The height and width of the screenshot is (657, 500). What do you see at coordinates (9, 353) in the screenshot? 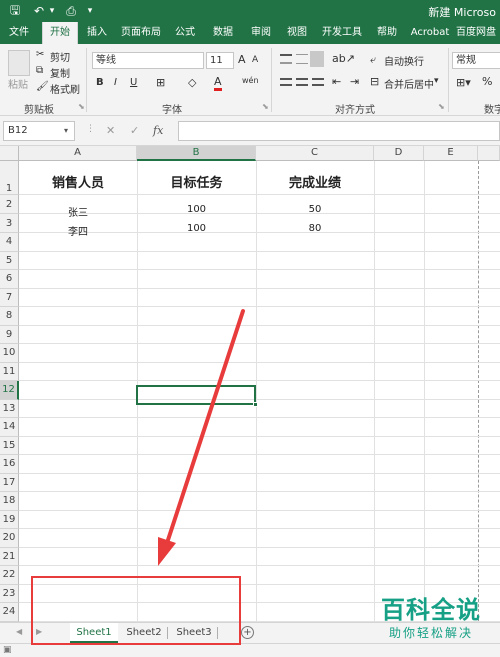
I see `row-header-10: 10` at bounding box center [9, 353].